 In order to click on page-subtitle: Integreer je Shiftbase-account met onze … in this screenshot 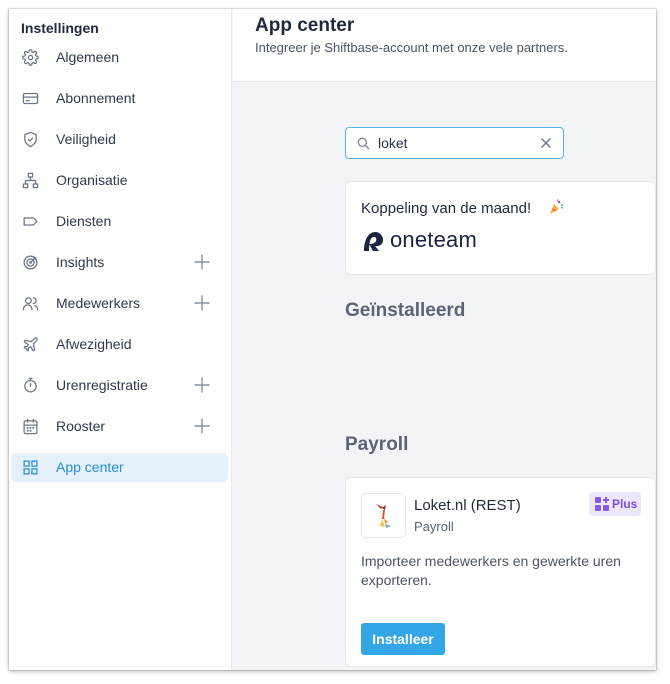, I will do `click(411, 47)`.